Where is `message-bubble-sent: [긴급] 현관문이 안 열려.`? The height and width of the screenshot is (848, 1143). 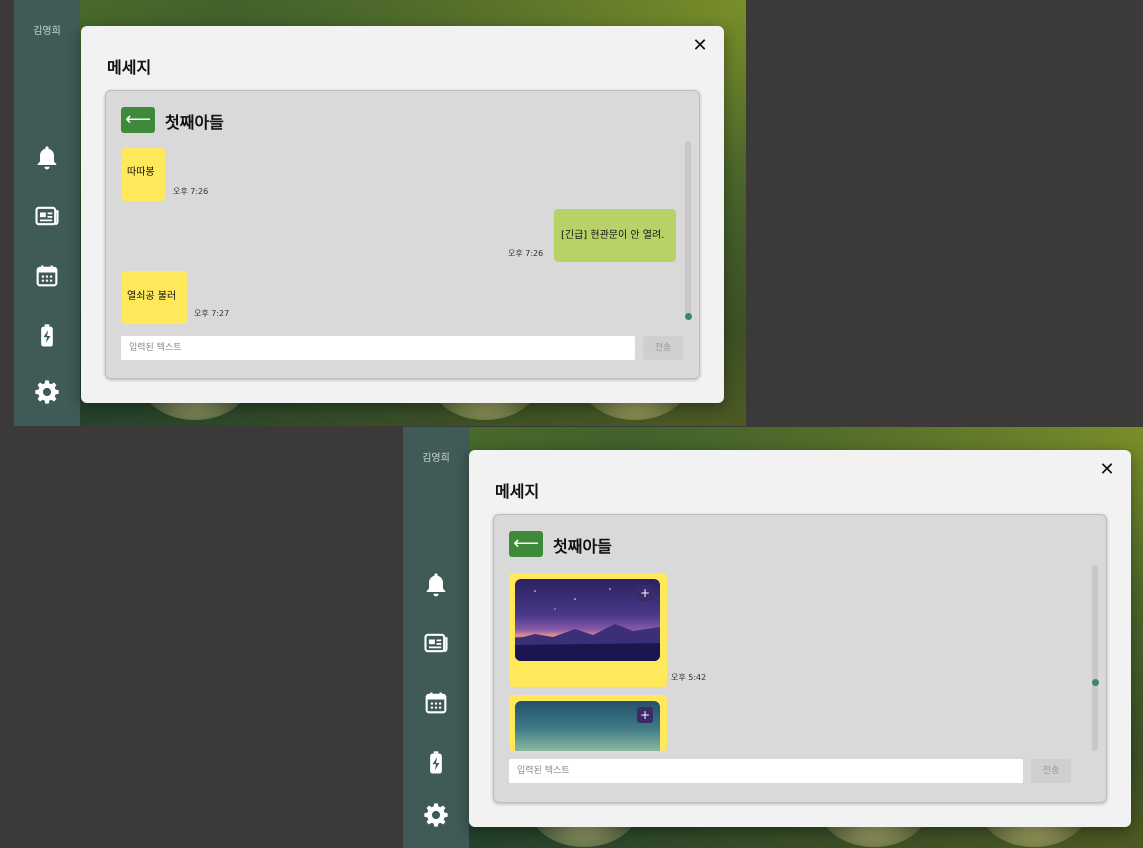
message-bubble-sent: [긴급] 현관문이 안 열려. is located at coordinates (615, 235).